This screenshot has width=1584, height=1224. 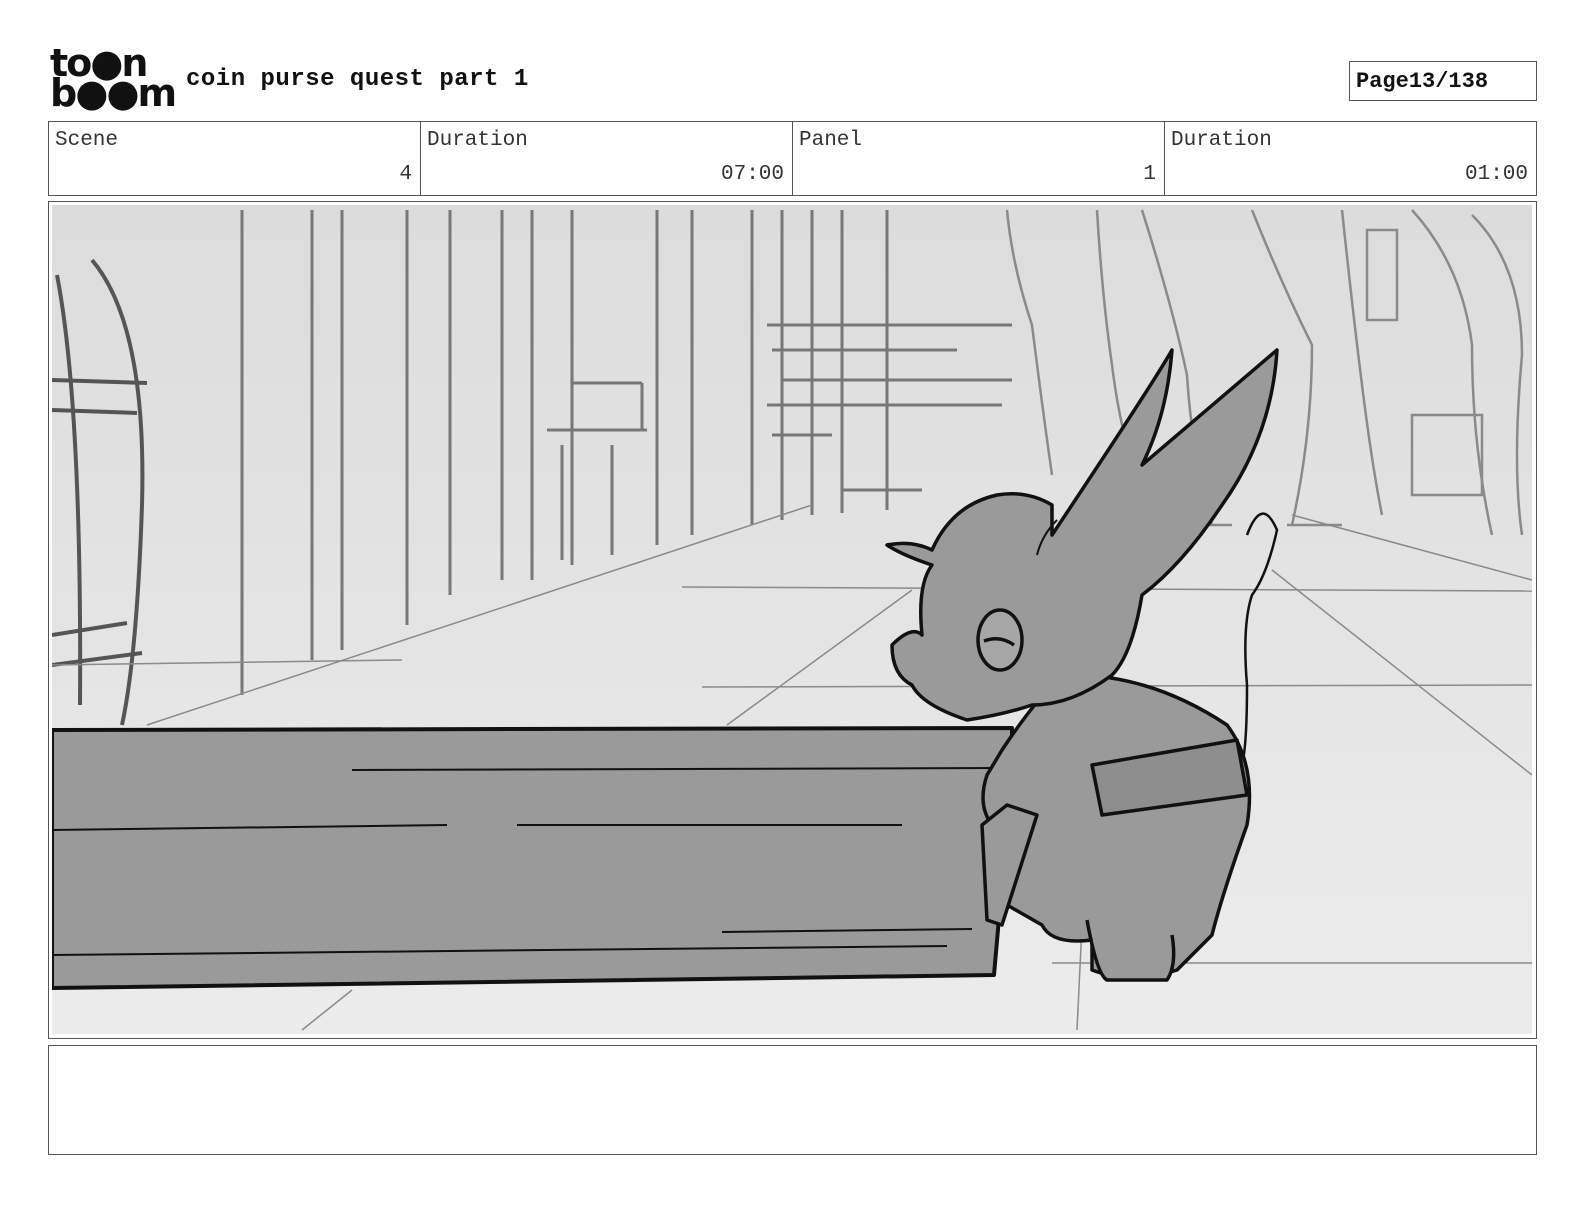 What do you see at coordinates (752, 174) in the screenshot?
I see `scene-duration-value: 07:00` at bounding box center [752, 174].